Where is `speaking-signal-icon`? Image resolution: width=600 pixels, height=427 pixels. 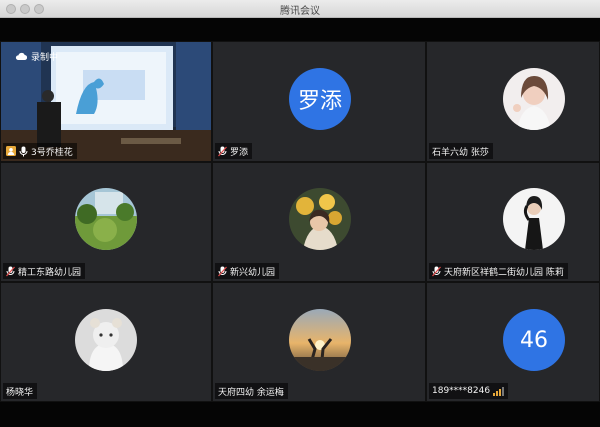 speaking-signal-icon is located at coordinates (499, 391).